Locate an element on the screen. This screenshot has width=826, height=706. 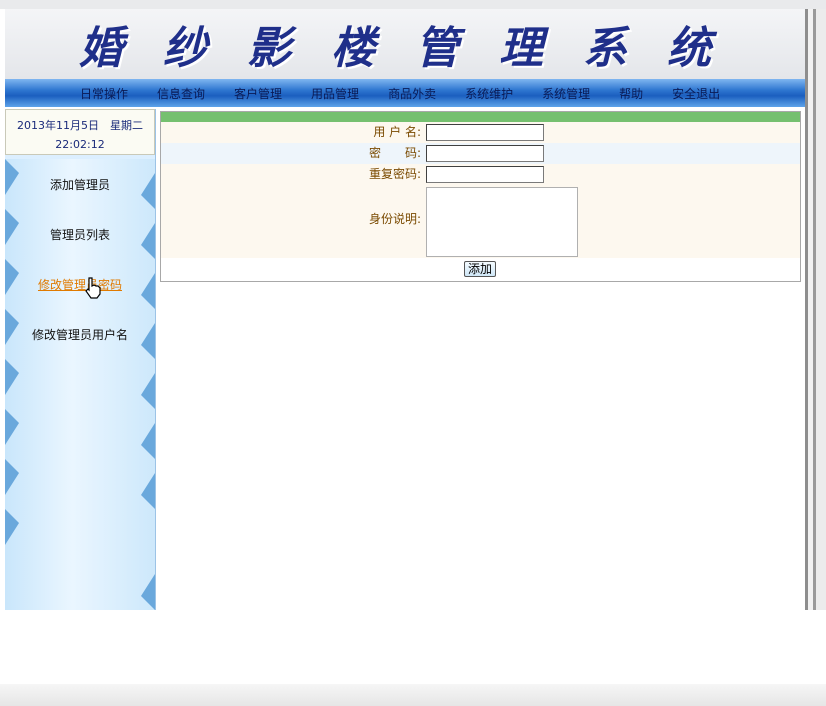
password-row: 密 码: is located at coordinates (480, 153).